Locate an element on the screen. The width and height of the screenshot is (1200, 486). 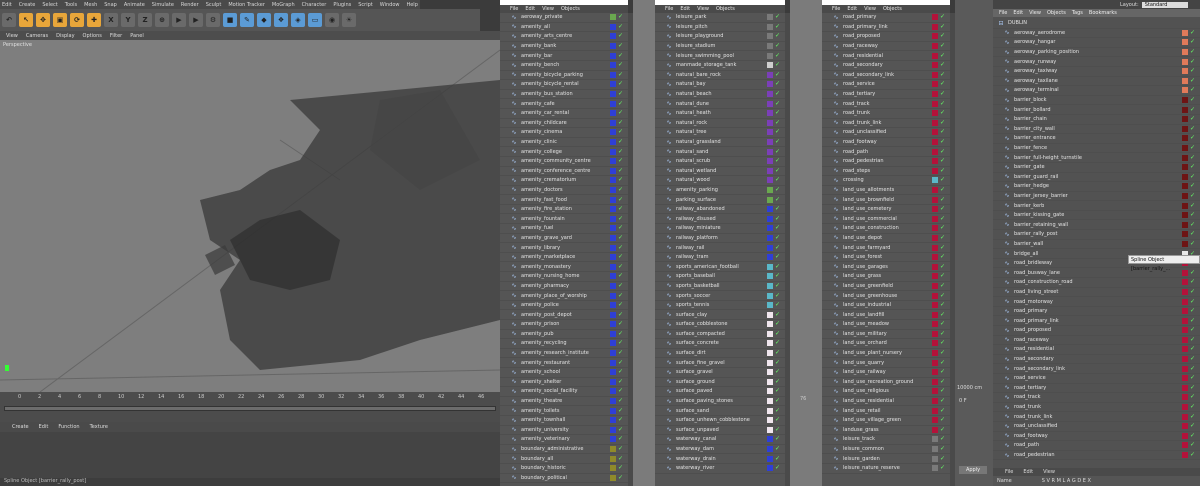
object-row: ∿ barrier_hedge ✓ is located at coordinates (1096, 187).